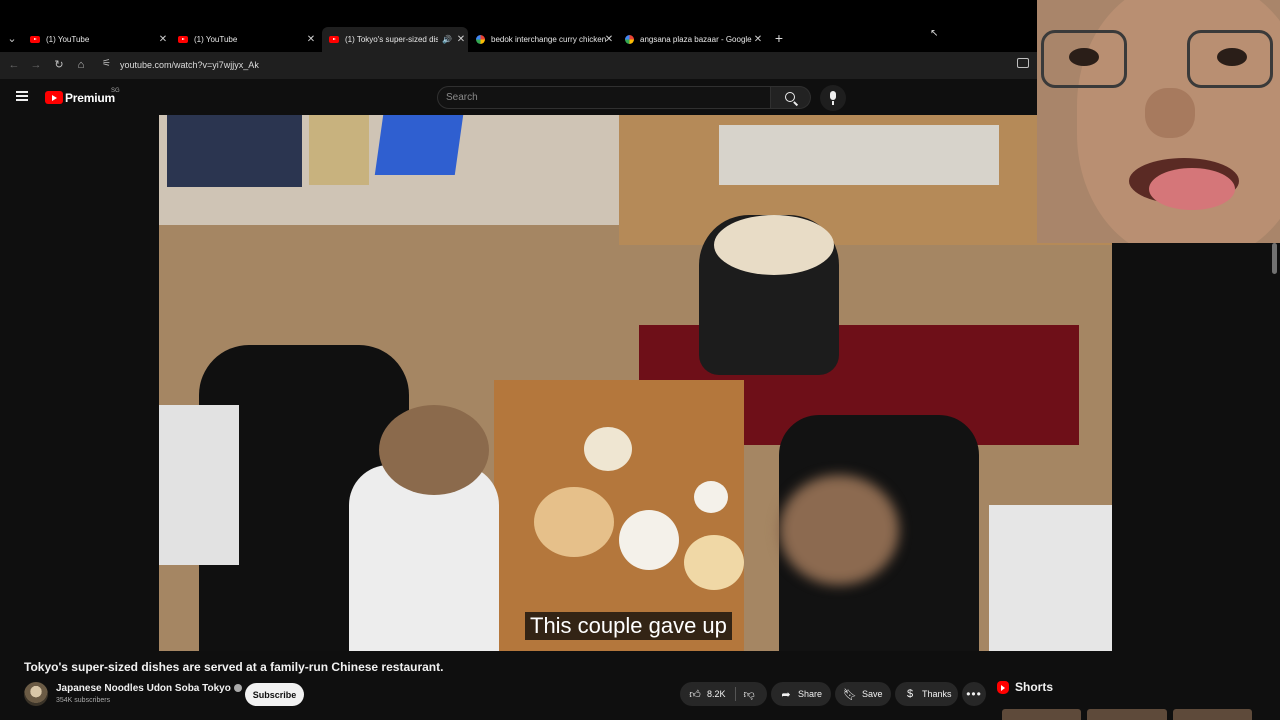 This screenshot has width=1280, height=720. What do you see at coordinates (22, 96) in the screenshot?
I see `hamburger-menu-icon` at bounding box center [22, 96].